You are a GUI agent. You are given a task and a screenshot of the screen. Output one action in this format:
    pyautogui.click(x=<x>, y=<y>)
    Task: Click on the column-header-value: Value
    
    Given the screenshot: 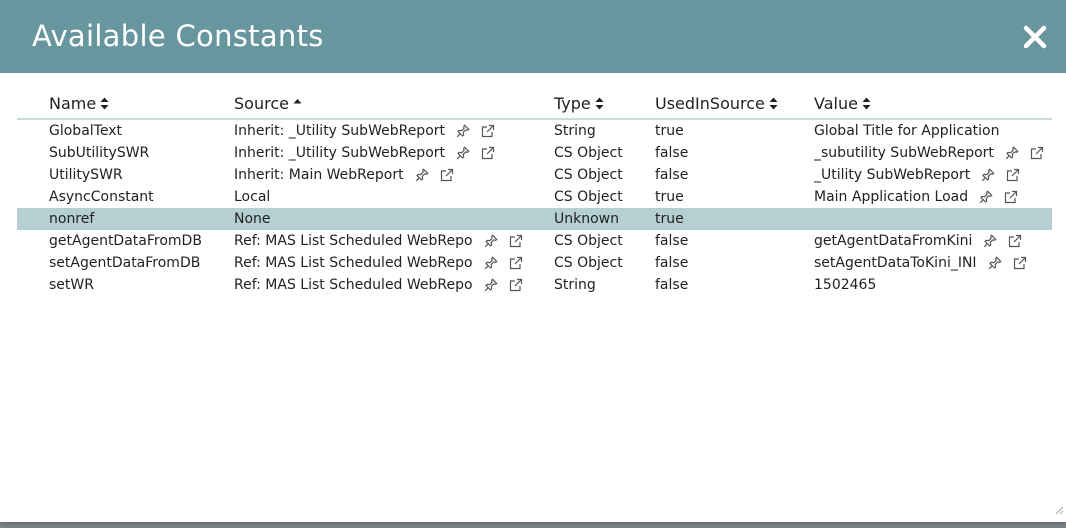 What is the action you would take?
    pyautogui.click(x=933, y=104)
    